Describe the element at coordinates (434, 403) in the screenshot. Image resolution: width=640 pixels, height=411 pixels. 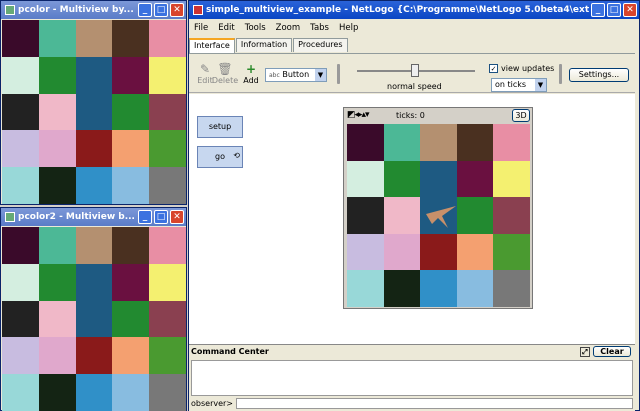
I see `command-input` at that location.